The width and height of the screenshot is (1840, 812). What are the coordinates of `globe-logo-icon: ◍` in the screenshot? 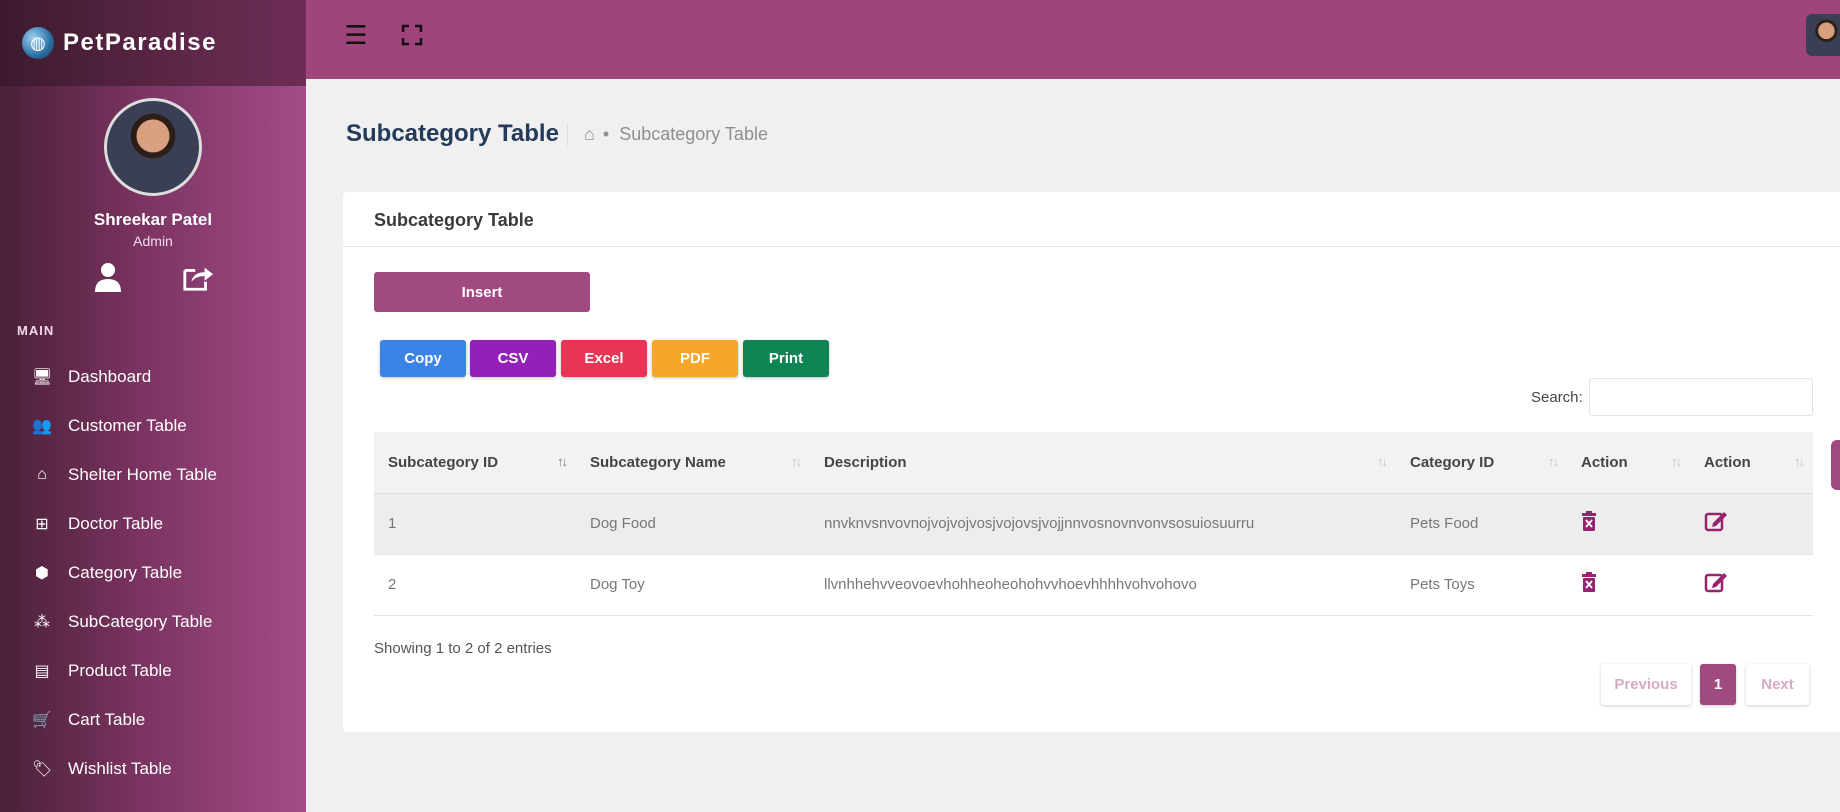 It's located at (38, 43).